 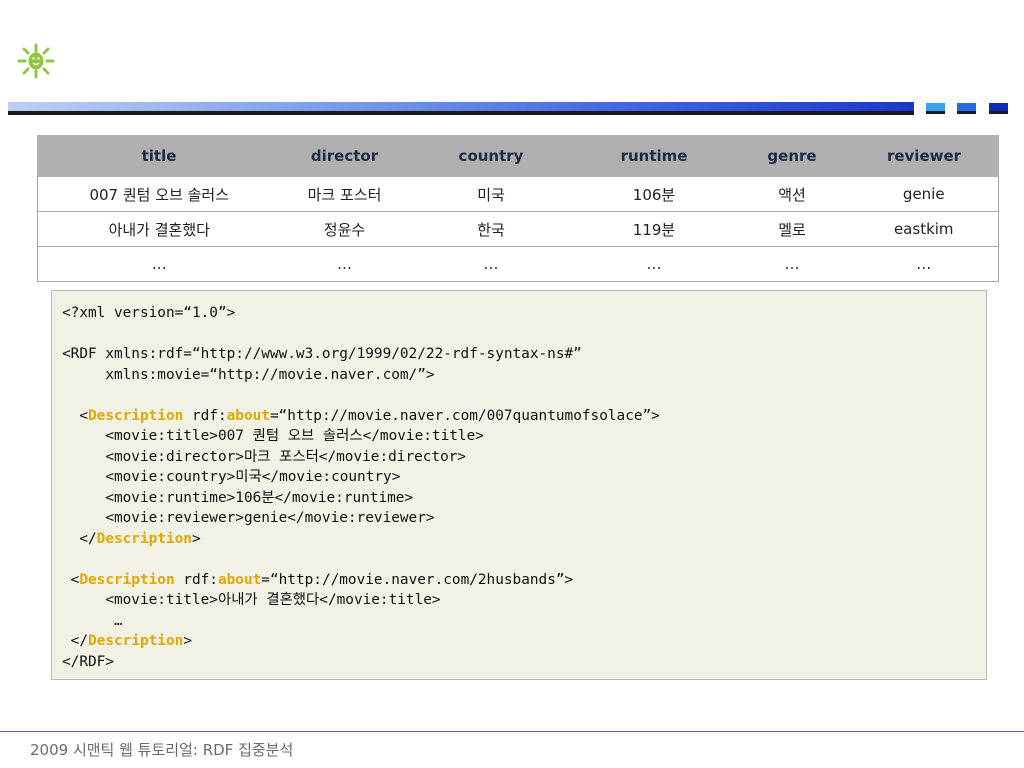 What do you see at coordinates (159, 156) in the screenshot?
I see `column-header: title` at bounding box center [159, 156].